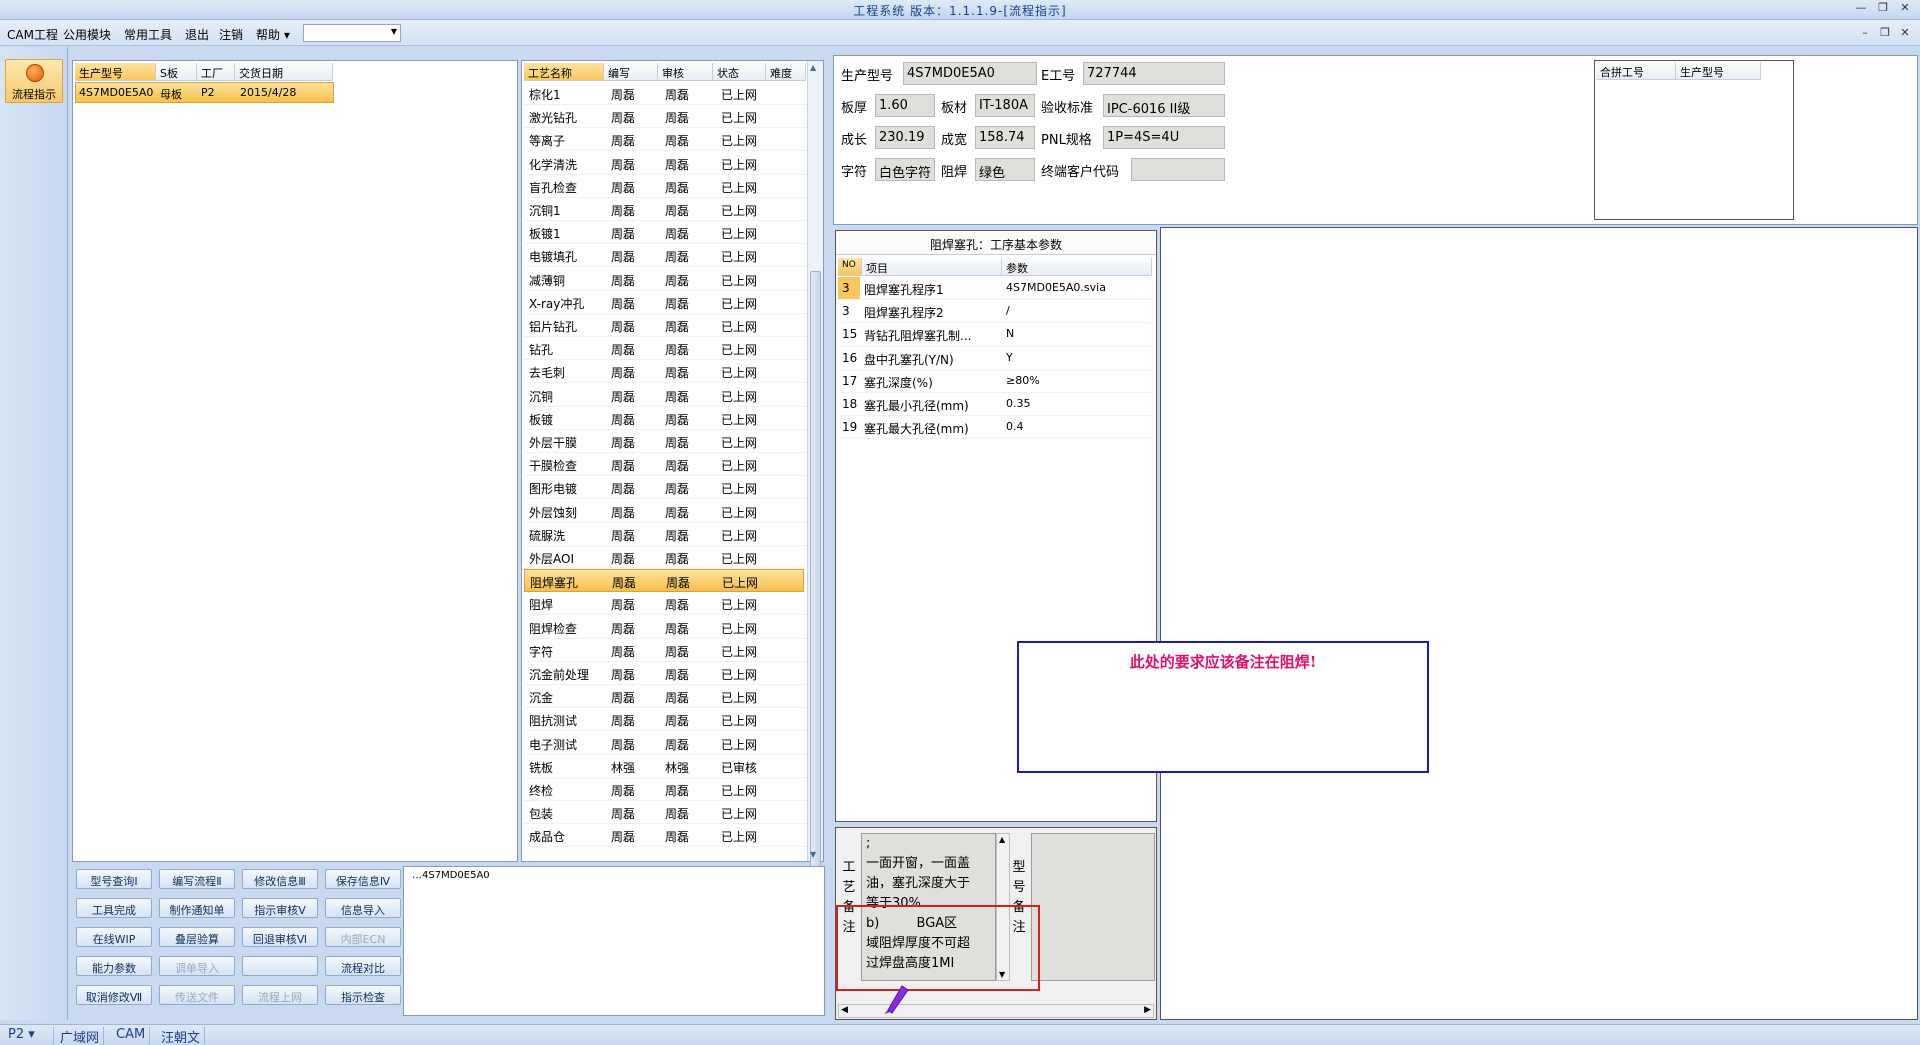  I want to click on table-row: 终检 周磊 周磊 已上网, so click(665, 789).